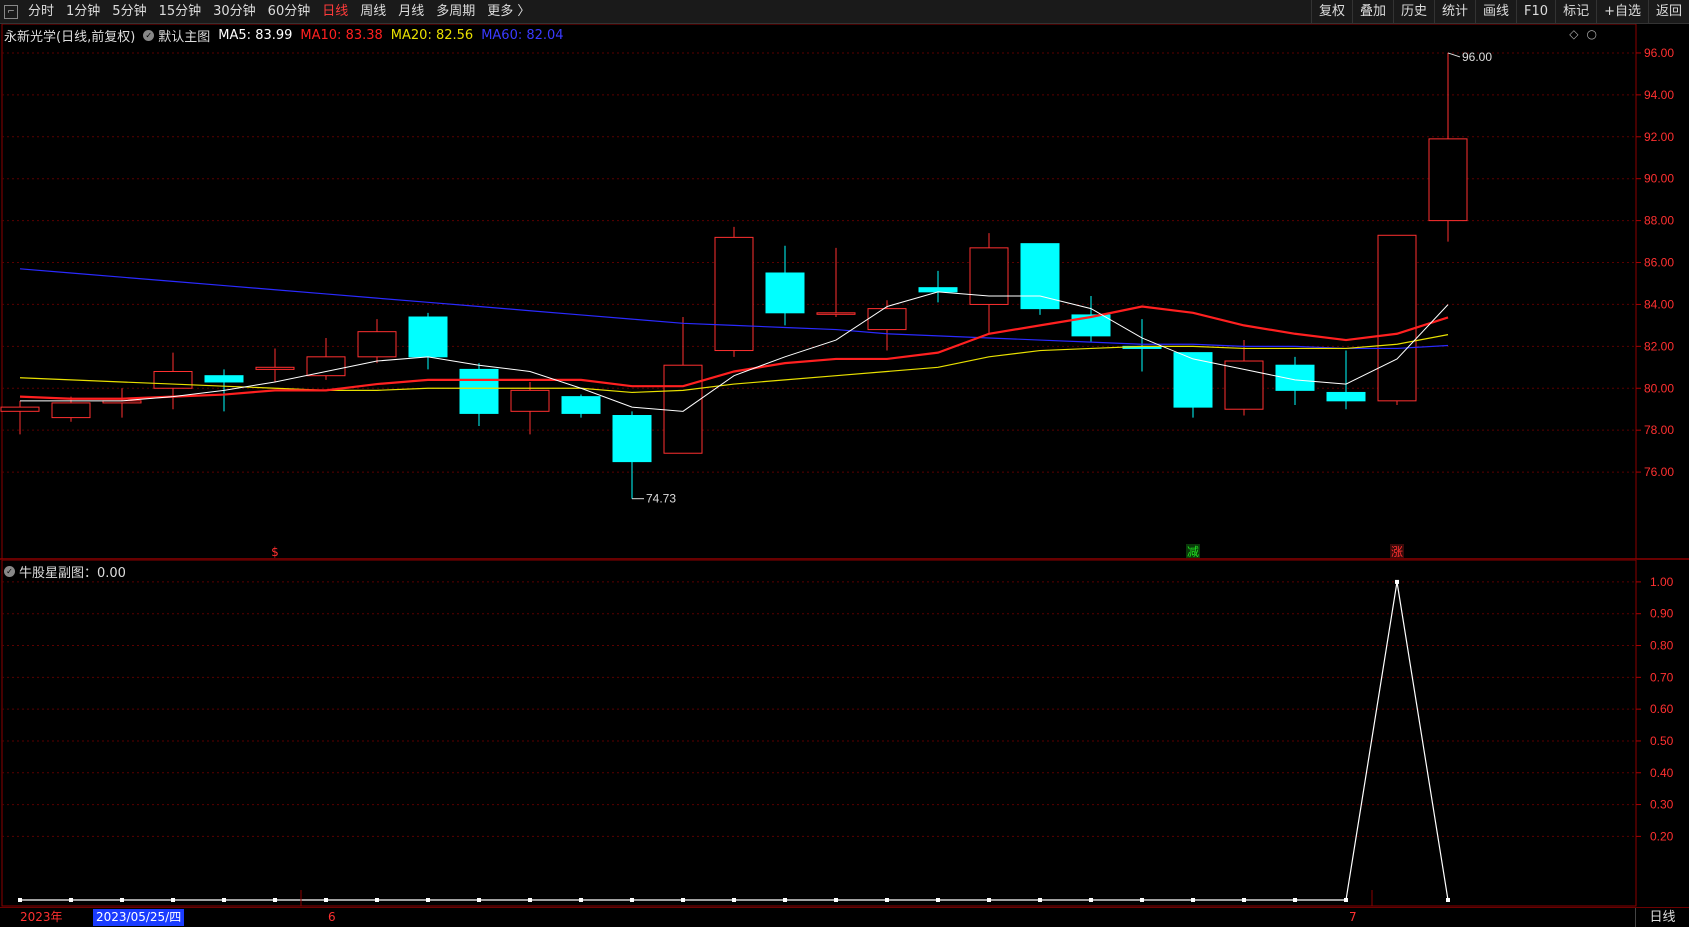 This screenshot has width=1689, height=927. What do you see at coordinates (1659, 430) in the screenshot?
I see `price-axis-label: 78.00` at bounding box center [1659, 430].